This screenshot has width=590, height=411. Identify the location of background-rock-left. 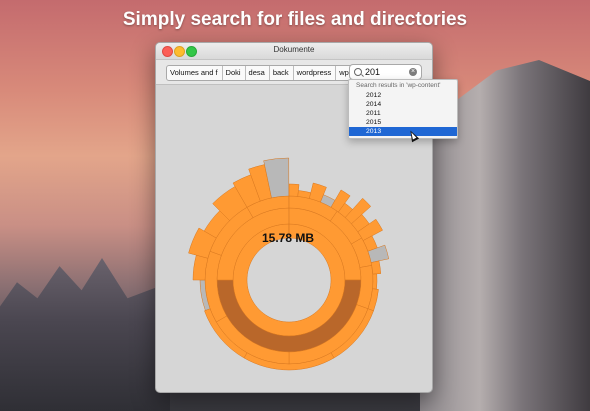
(85, 334).